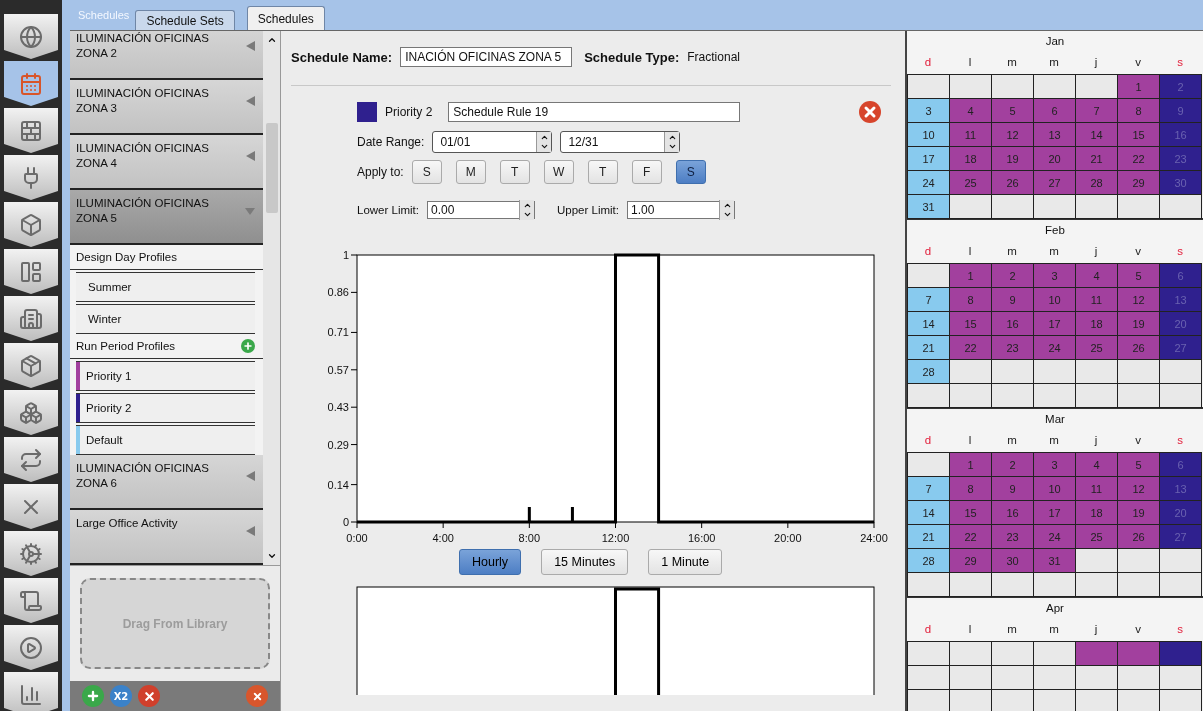 The width and height of the screenshot is (1203, 711). I want to click on day-cell: 31, so click(928, 206).